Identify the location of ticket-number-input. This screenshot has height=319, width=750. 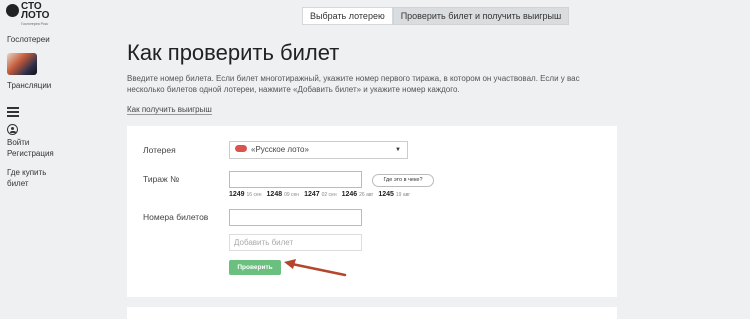
(295, 217).